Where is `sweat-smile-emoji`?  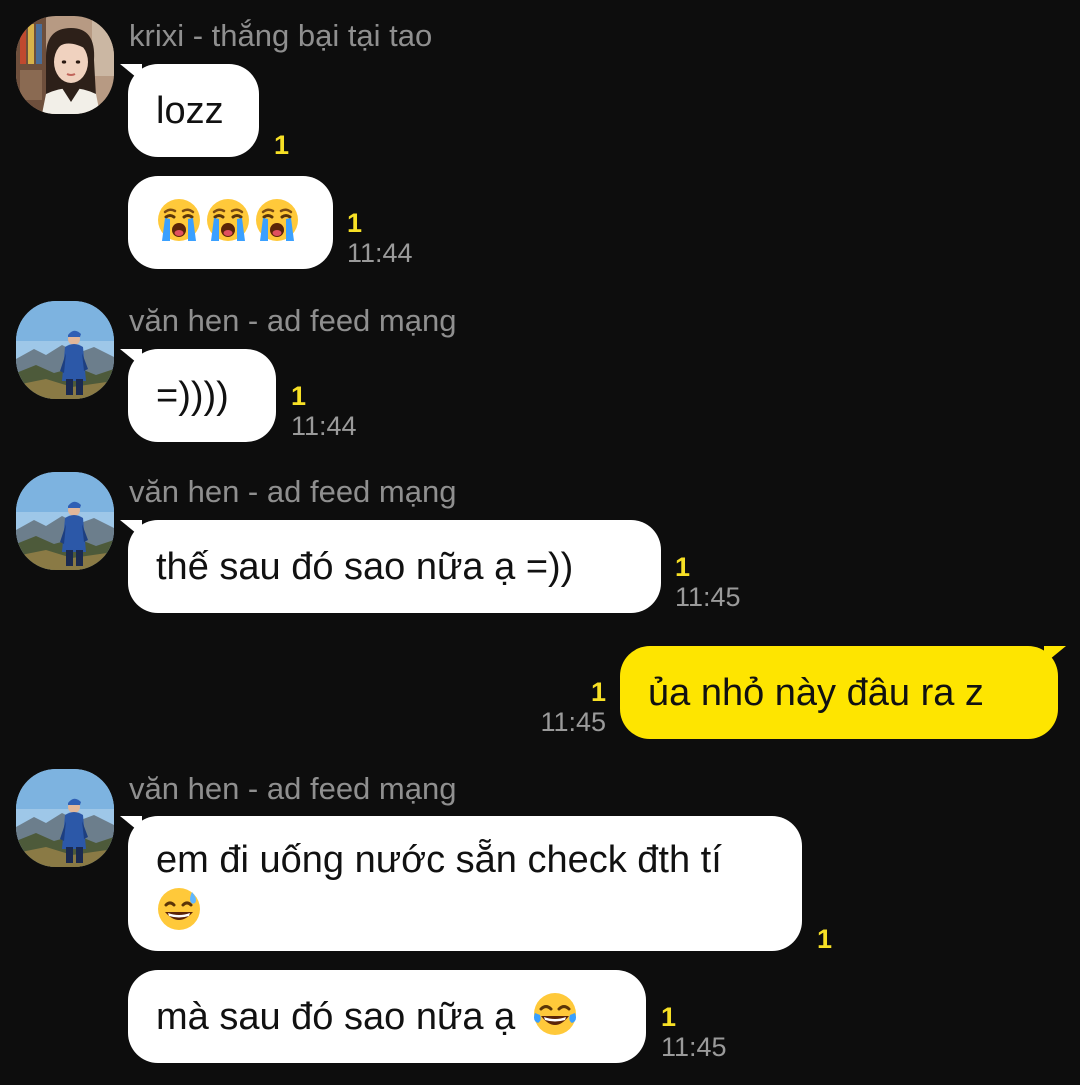 sweat-smile-emoji is located at coordinates (179, 909).